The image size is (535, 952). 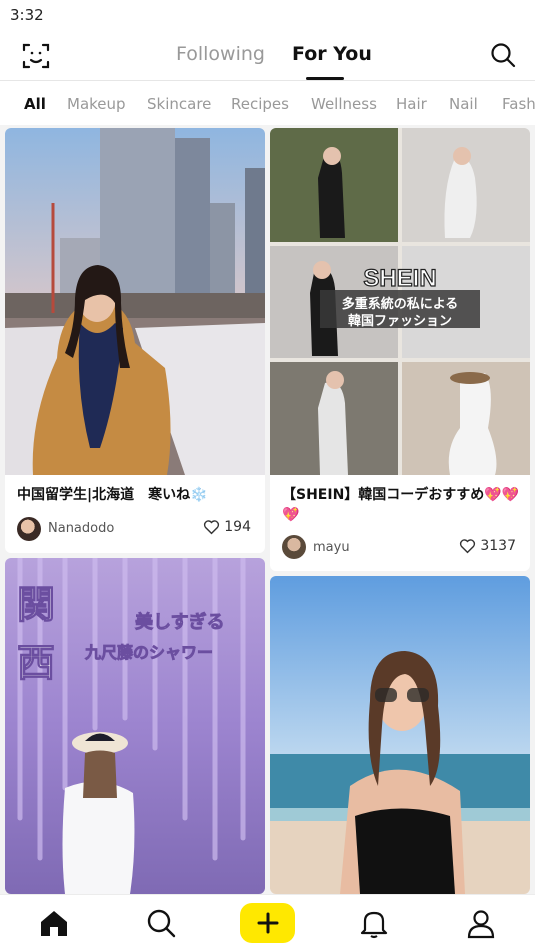 I want to click on category-wellness: Wellness, so click(x=344, y=104).